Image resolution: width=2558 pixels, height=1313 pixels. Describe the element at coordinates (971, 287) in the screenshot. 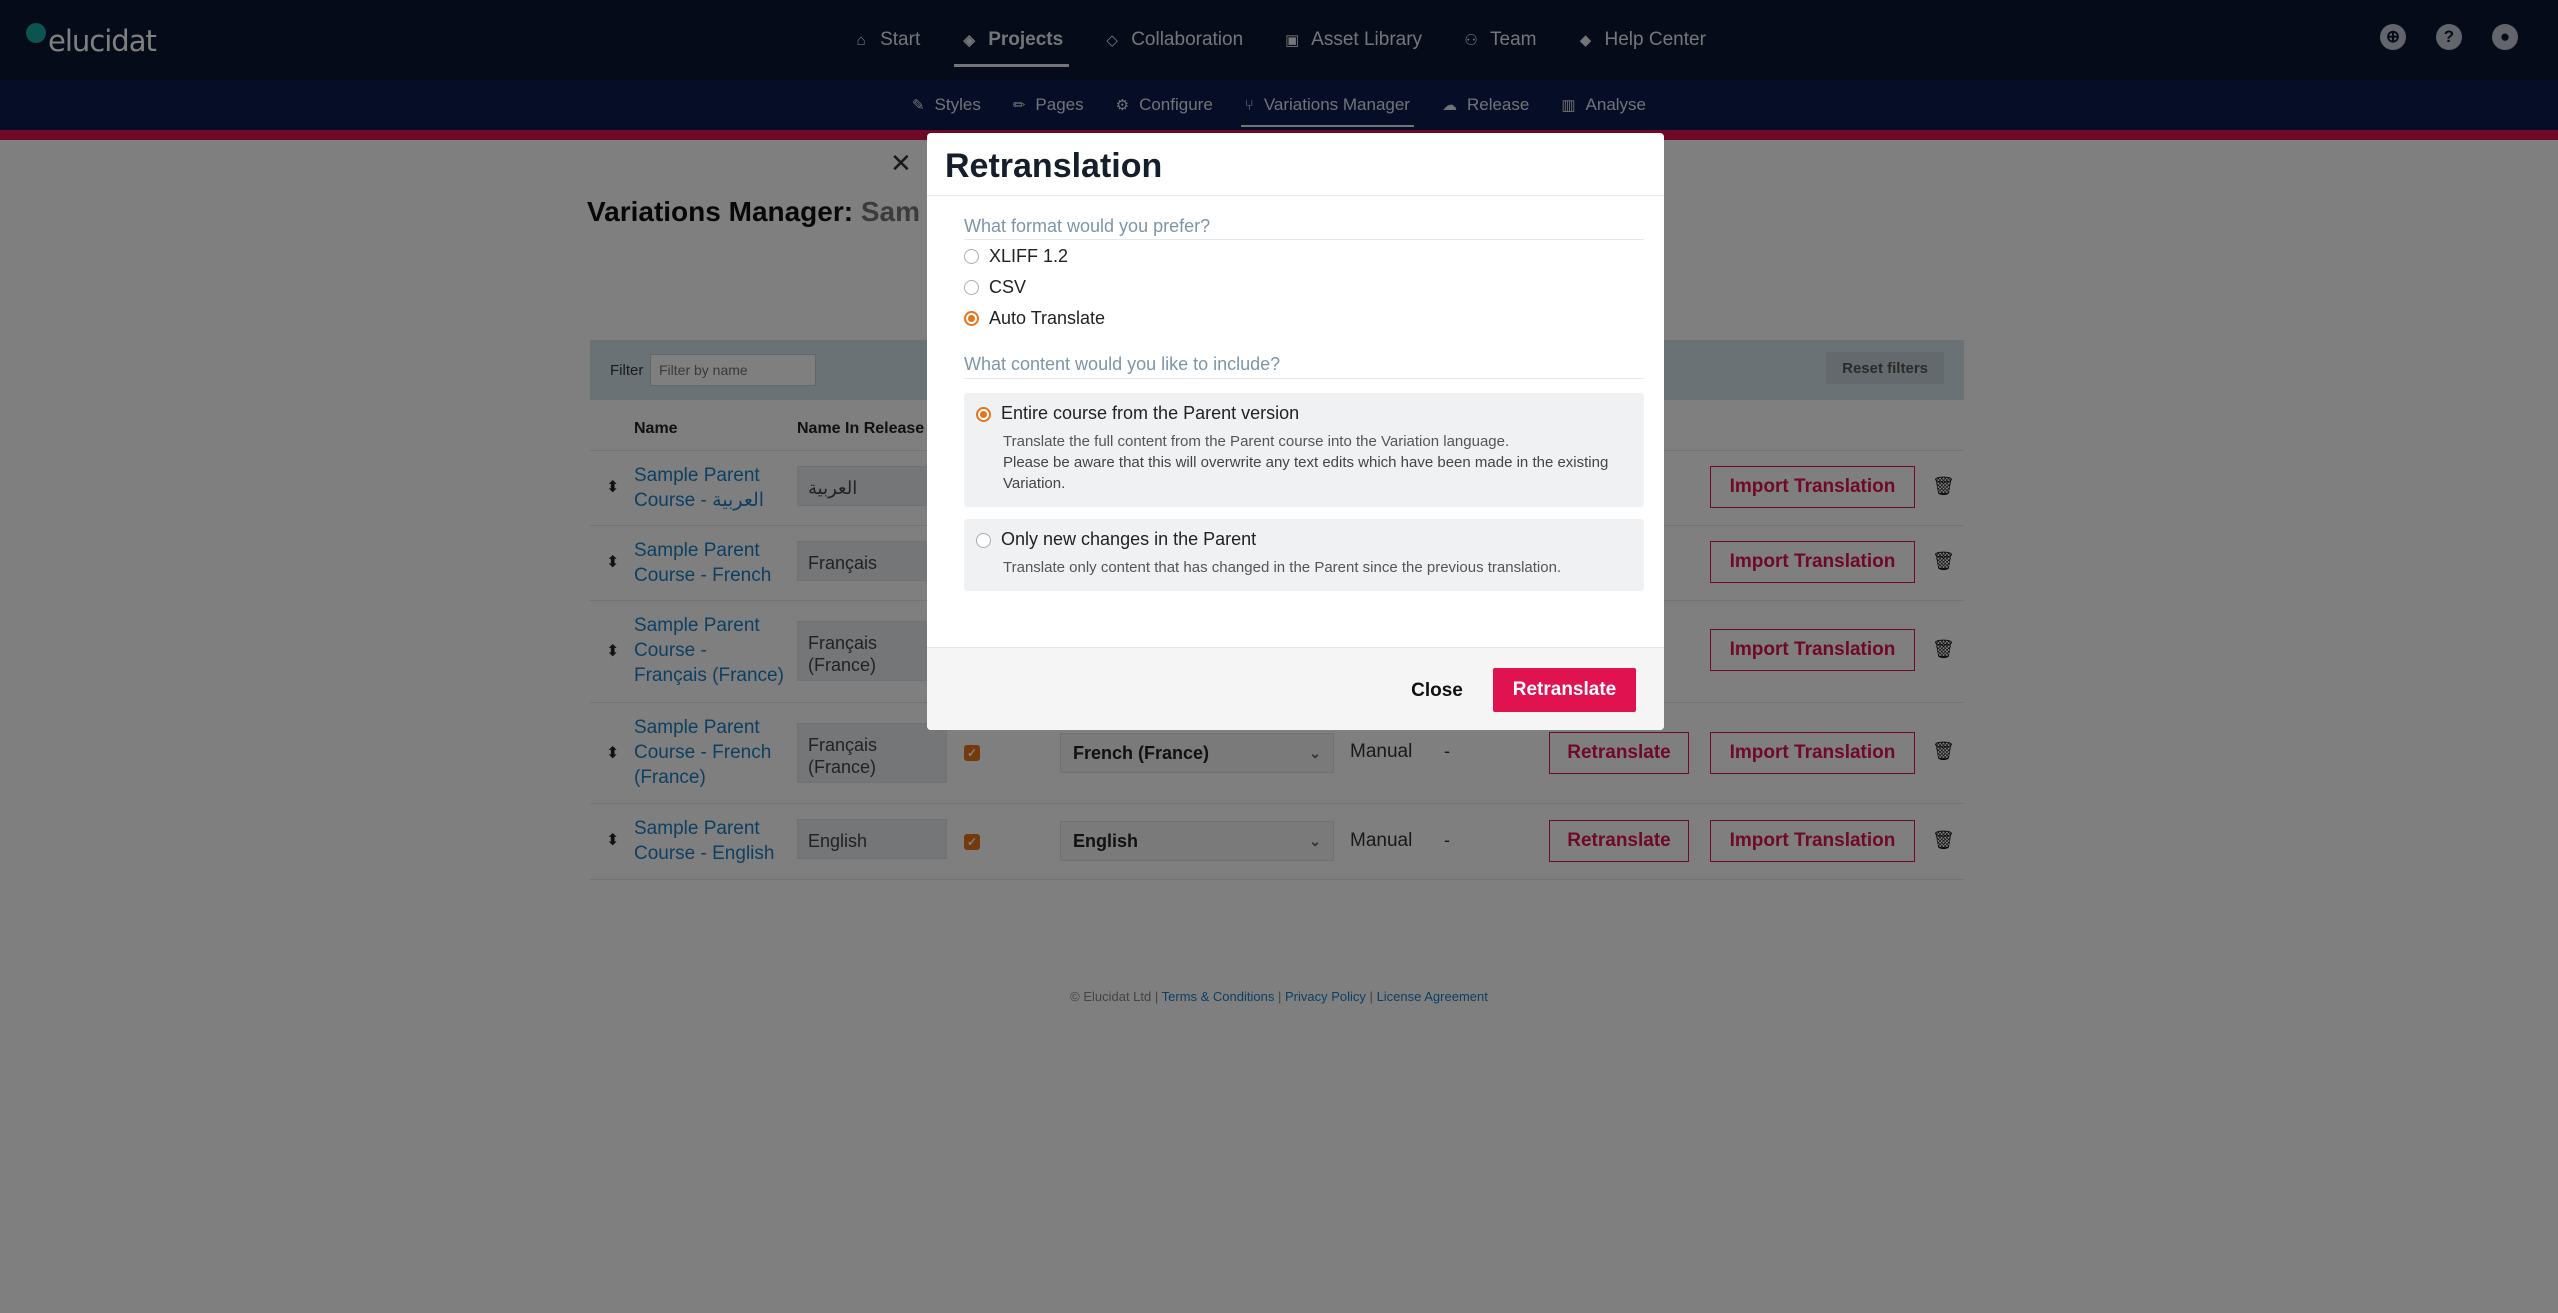

I see `radio-csv` at that location.